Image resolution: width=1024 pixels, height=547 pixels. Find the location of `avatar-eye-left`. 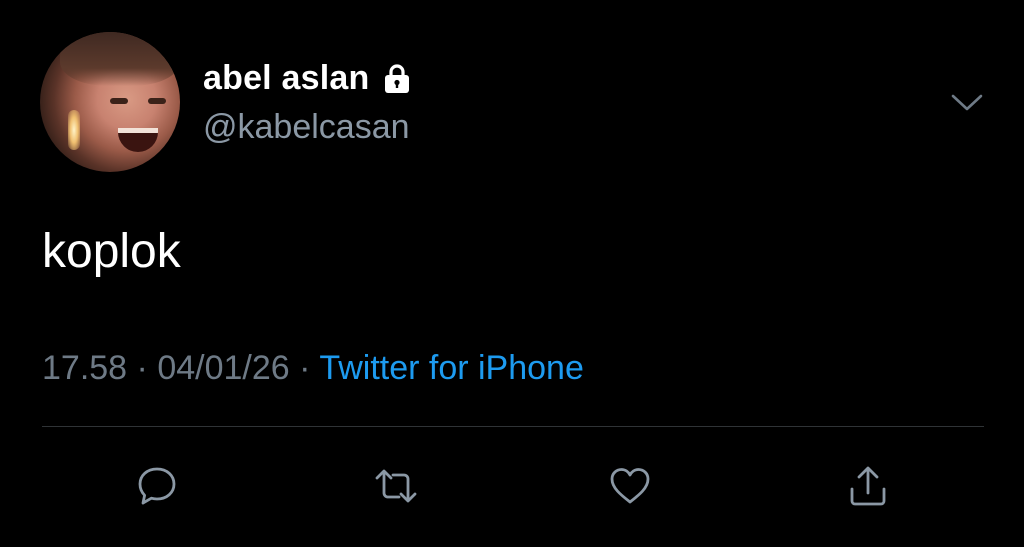

avatar-eye-left is located at coordinates (119, 101).